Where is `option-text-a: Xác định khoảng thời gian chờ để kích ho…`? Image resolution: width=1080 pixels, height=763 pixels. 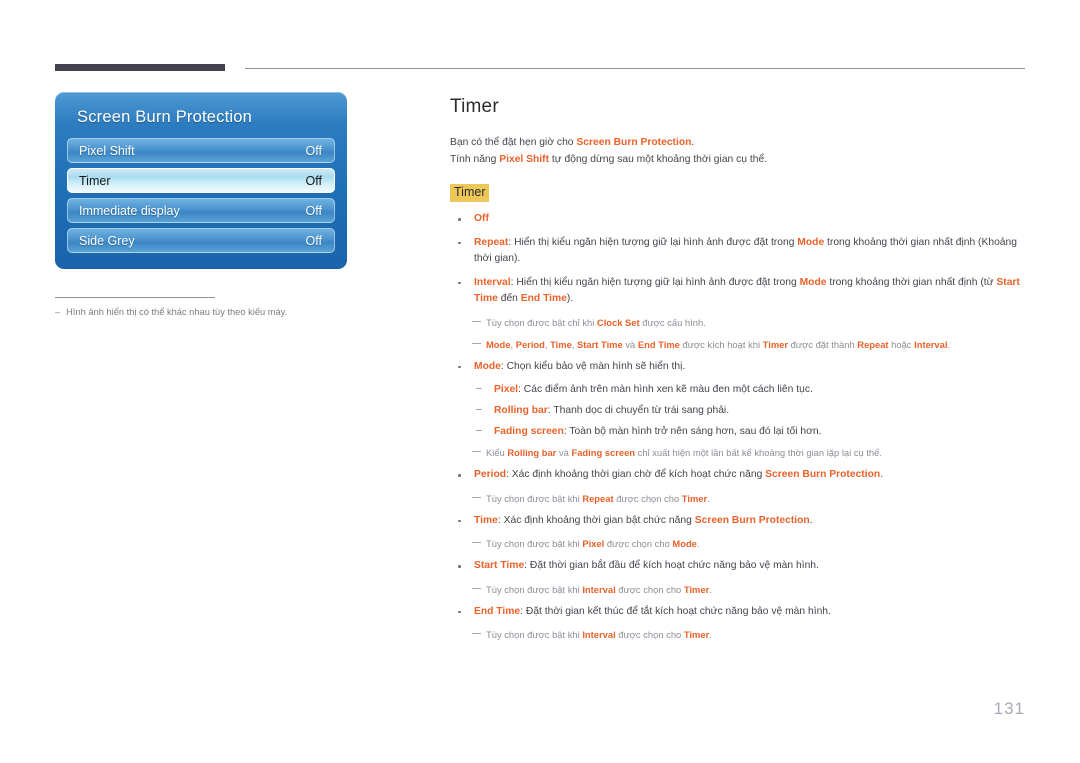
option-text-a: Xác định khoảng thời gian chờ để kích ho… is located at coordinates (638, 474).